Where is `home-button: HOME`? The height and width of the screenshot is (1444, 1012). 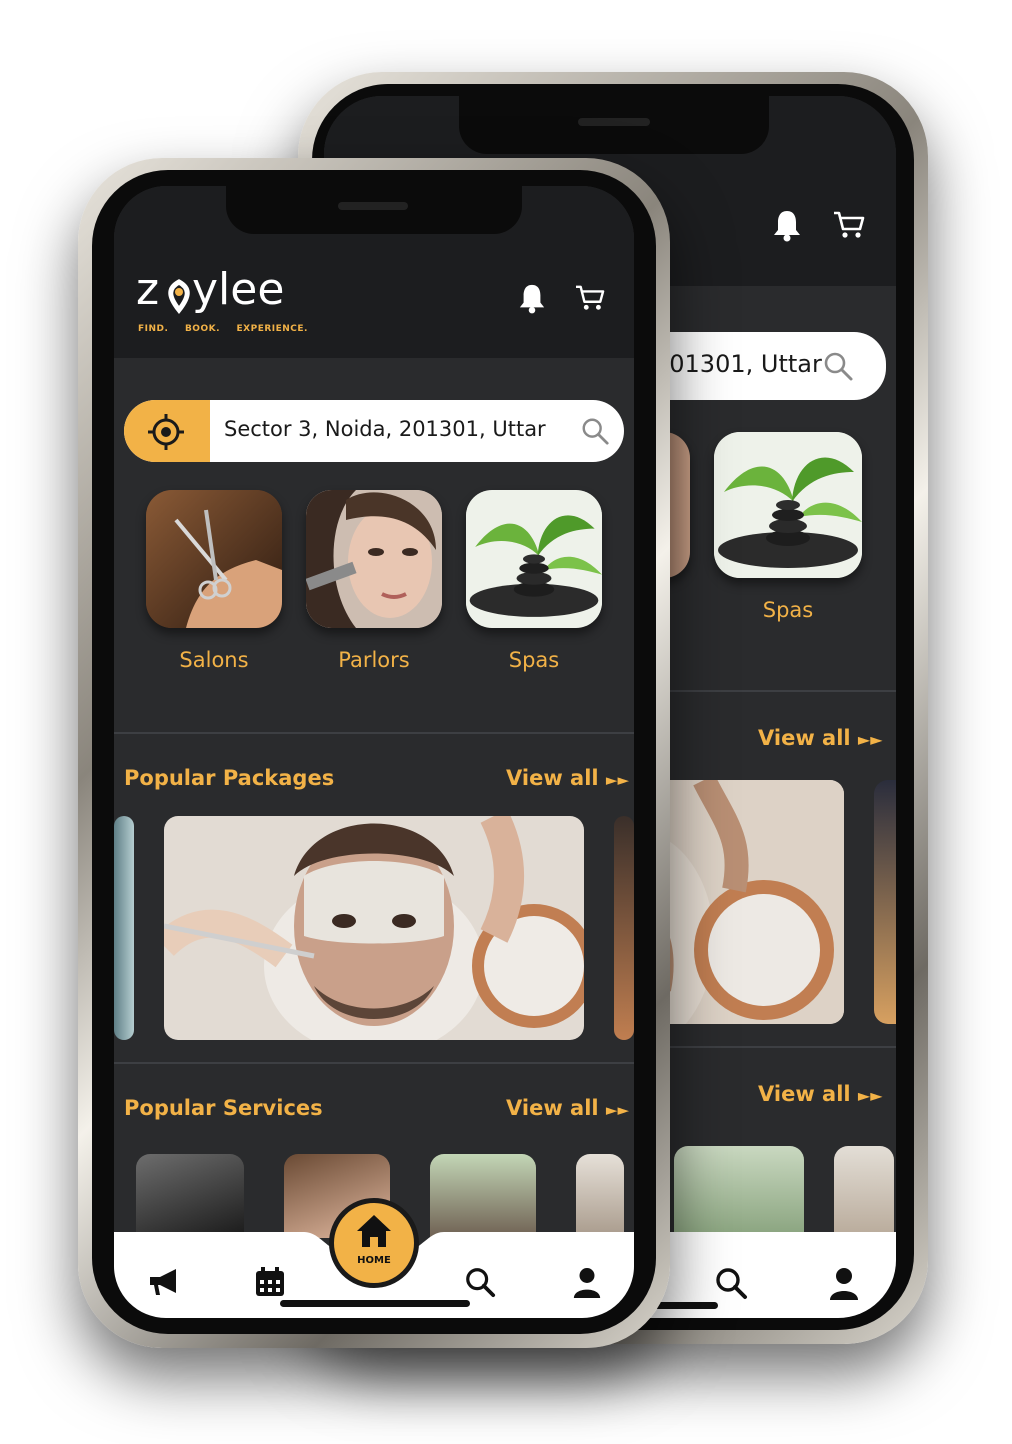 home-button: HOME is located at coordinates (374, 1243).